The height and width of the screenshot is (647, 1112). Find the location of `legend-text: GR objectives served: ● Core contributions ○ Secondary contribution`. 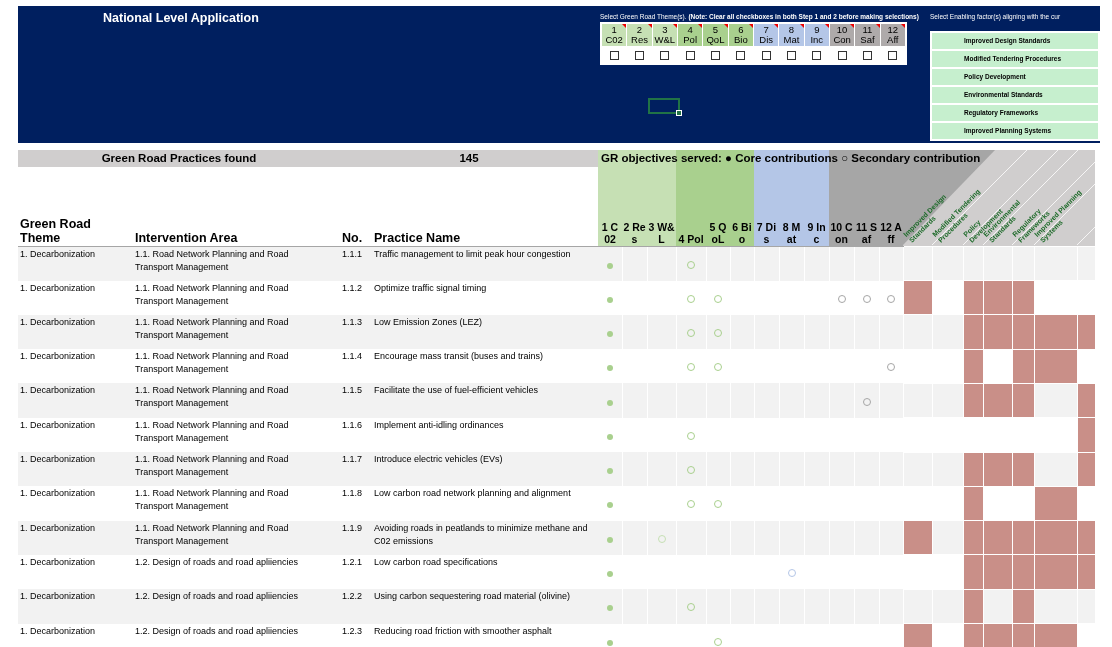

legend-text: GR objectives served: ● Core contributions ○ Secondary contribution is located at coordinates (791, 158).